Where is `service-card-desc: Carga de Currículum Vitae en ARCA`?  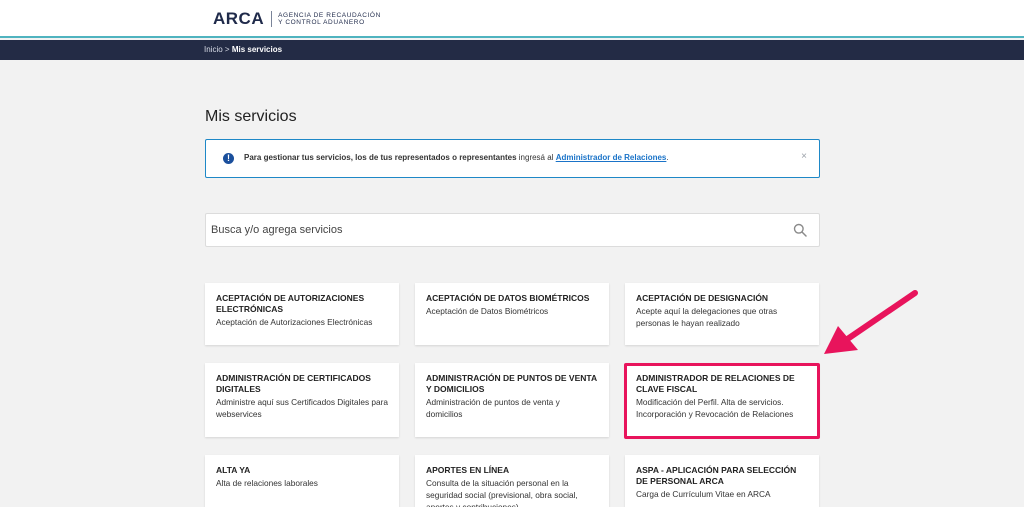
service-card-desc: Carga de Currículum Vitae en ARCA is located at coordinates (703, 494).